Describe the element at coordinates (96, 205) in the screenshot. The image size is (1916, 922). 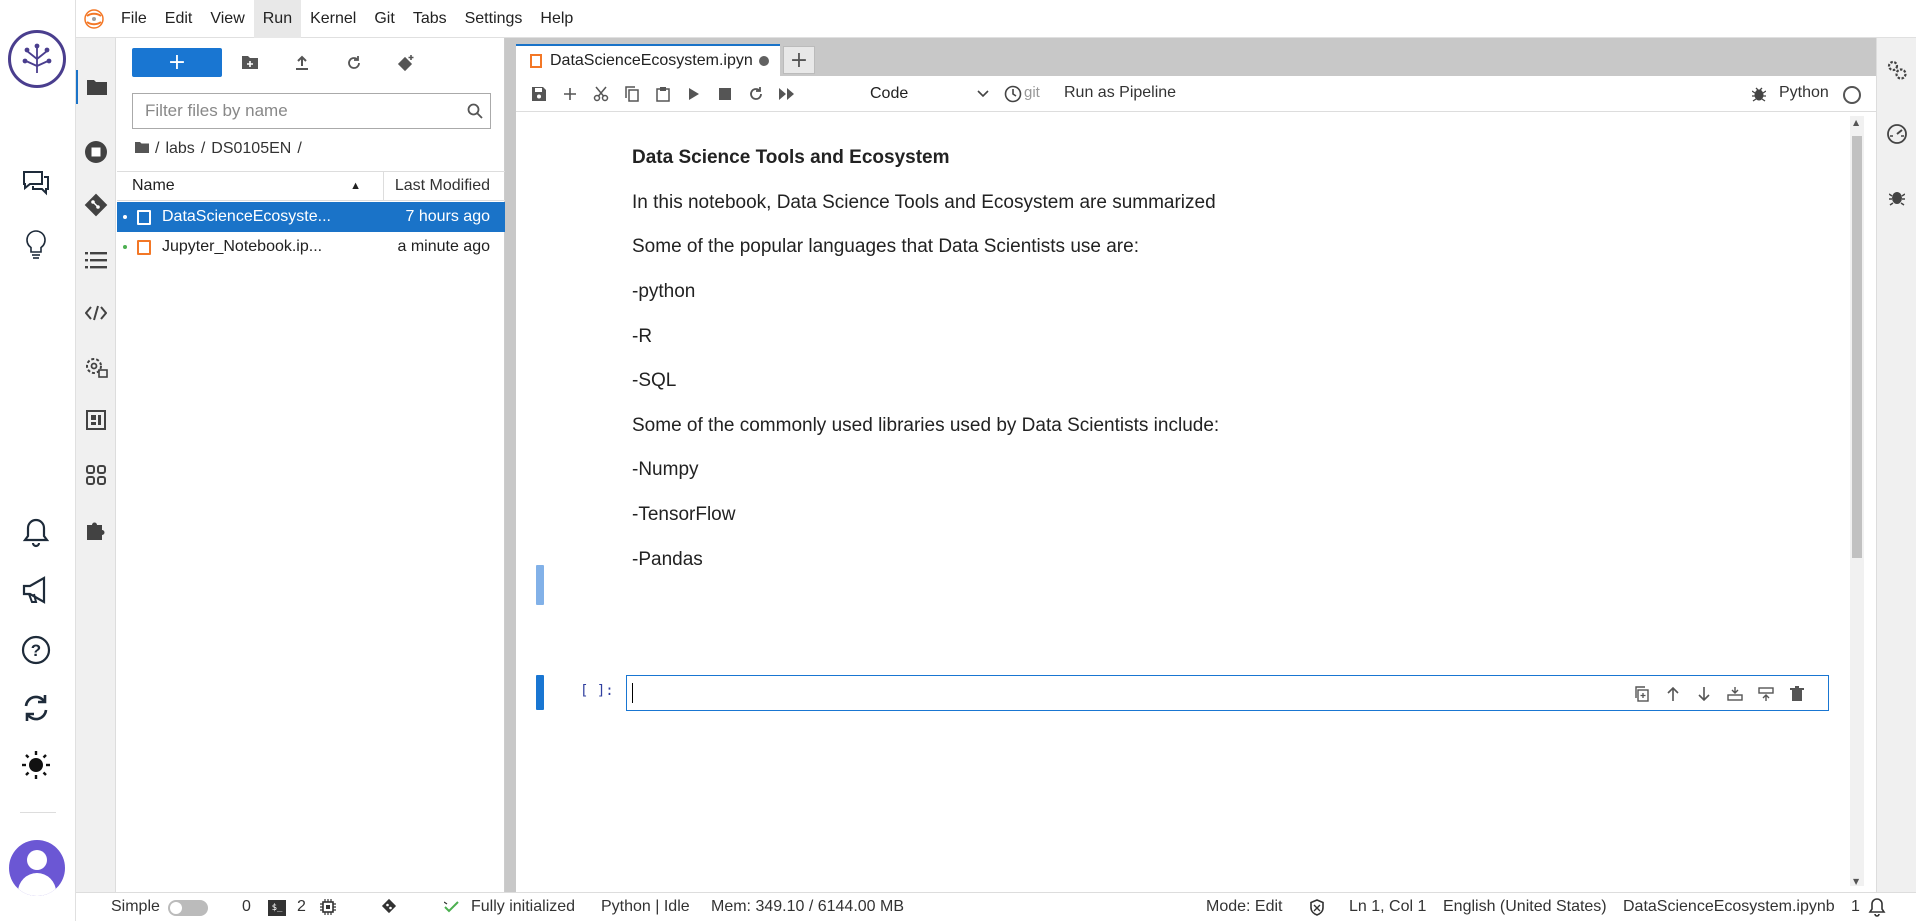
I see `git-icon` at that location.